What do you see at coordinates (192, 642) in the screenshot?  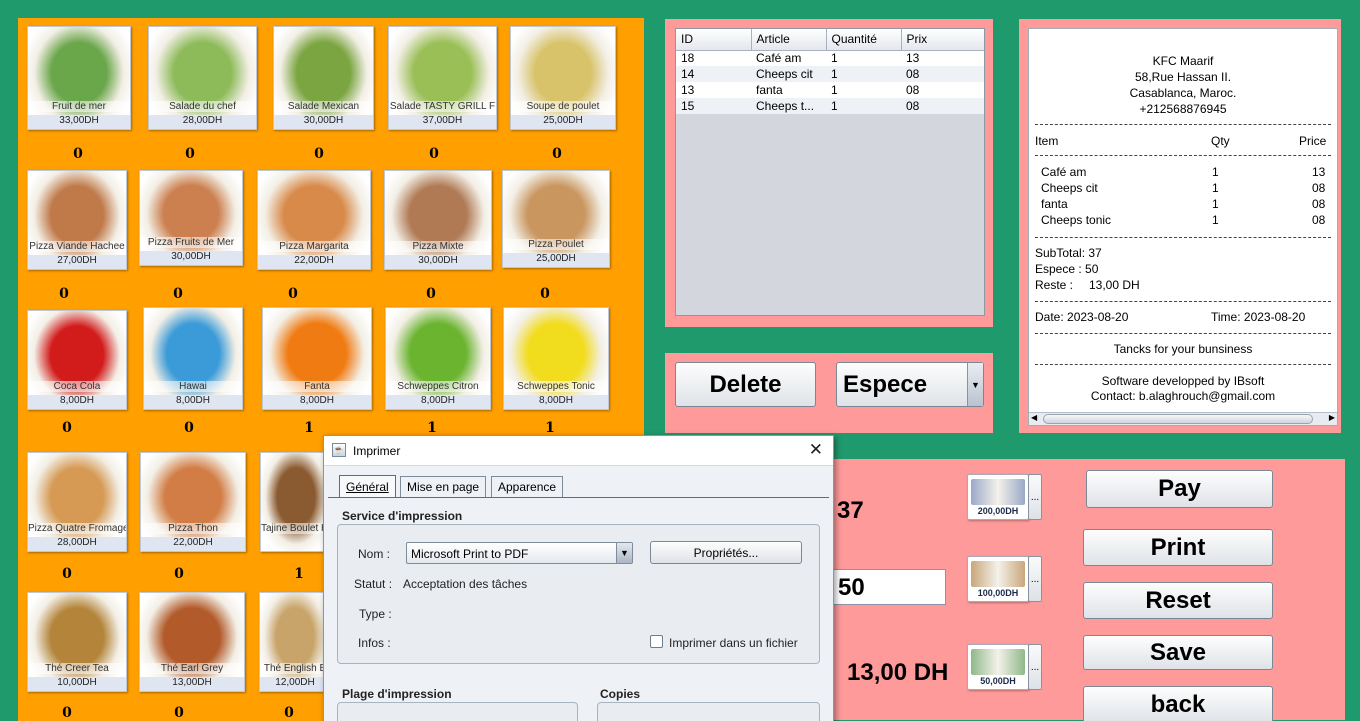 I see `menu-item: Thé Earl Grey 13,00DH` at bounding box center [192, 642].